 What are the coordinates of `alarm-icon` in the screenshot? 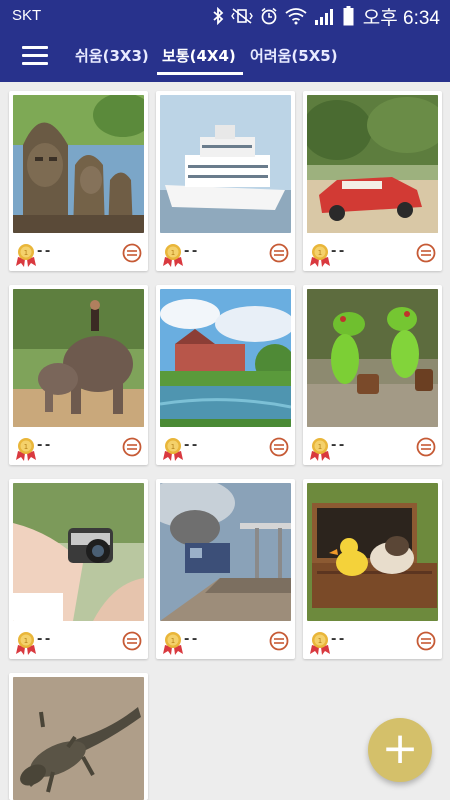 It's located at (269, 16).